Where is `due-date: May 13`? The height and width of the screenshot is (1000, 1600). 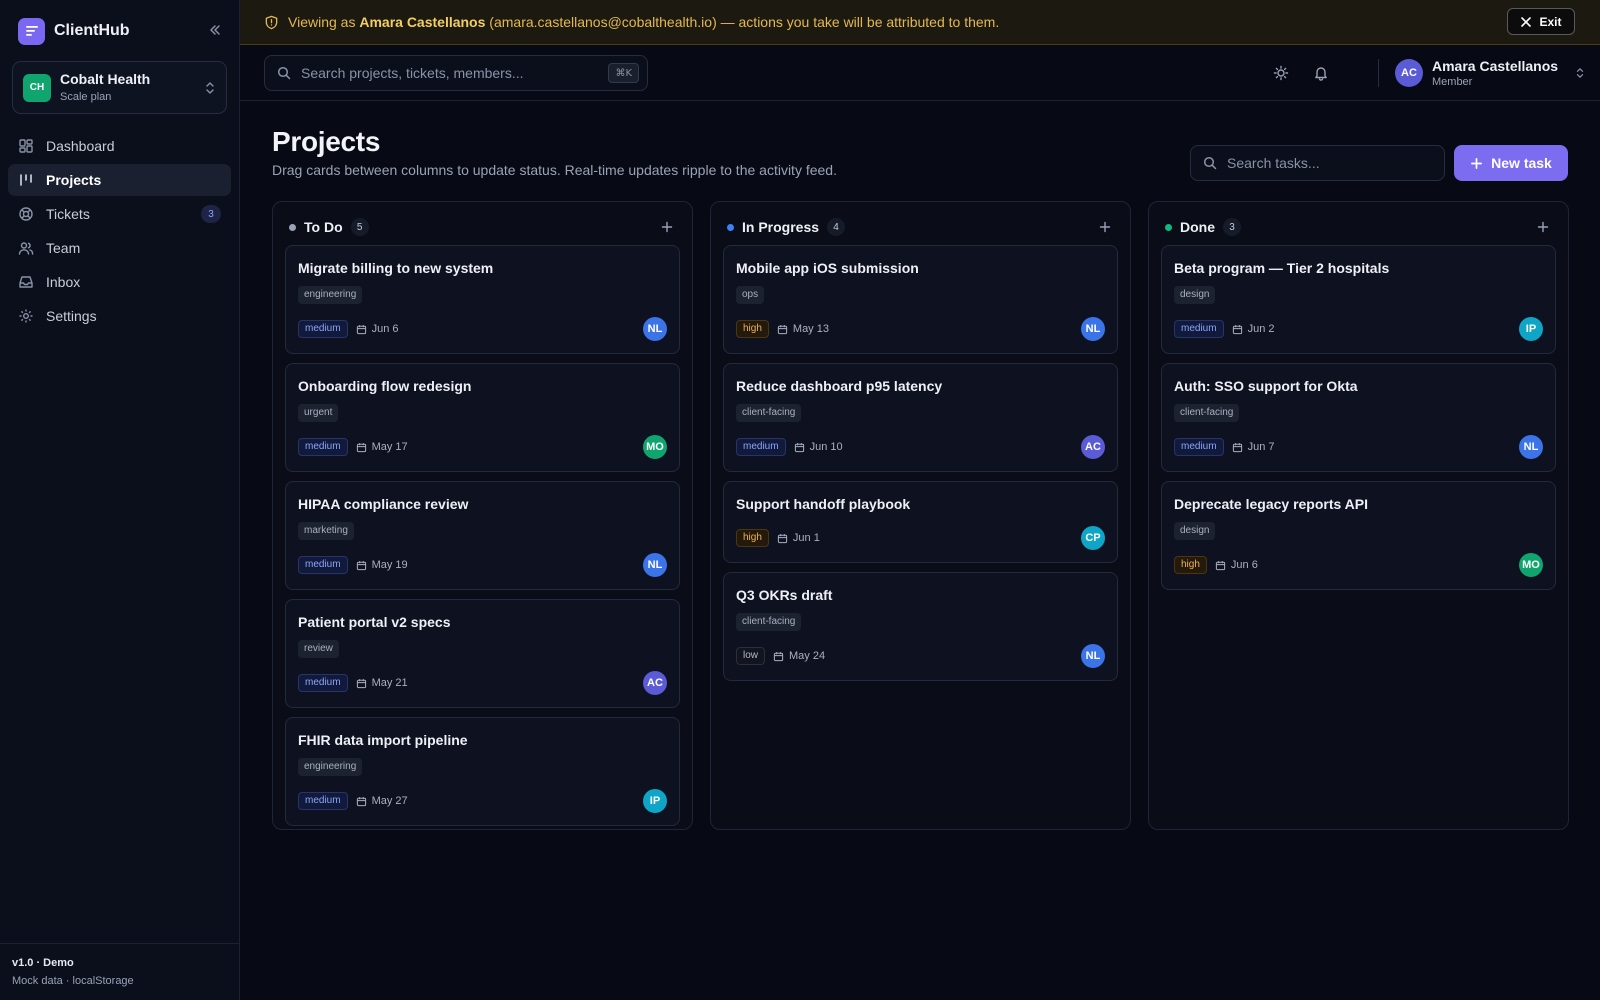 due-date: May 13 is located at coordinates (803, 329).